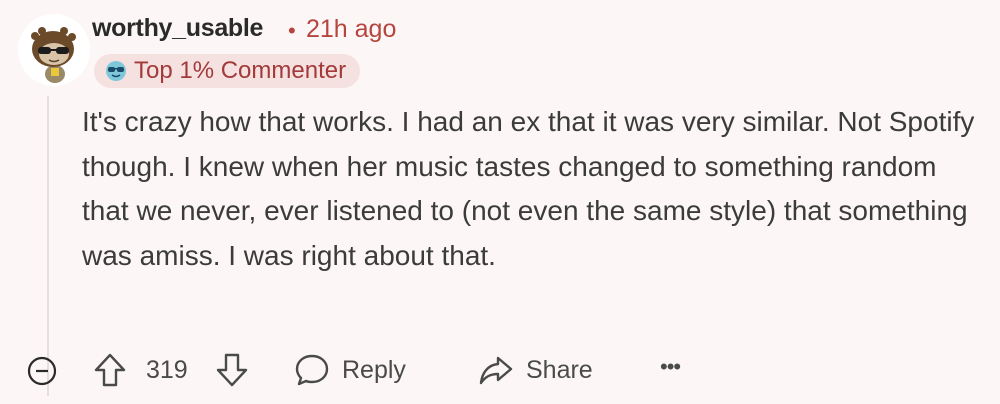 The height and width of the screenshot is (404, 1000). Describe the element at coordinates (559, 369) in the screenshot. I see `share-label: Share` at that location.